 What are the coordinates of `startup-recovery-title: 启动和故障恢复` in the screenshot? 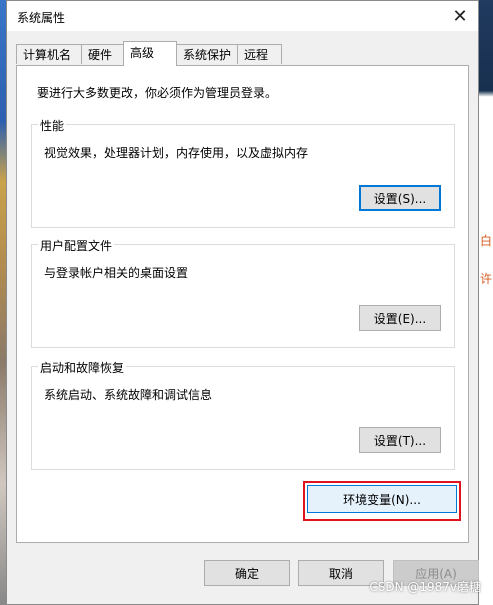 It's located at (82, 367).